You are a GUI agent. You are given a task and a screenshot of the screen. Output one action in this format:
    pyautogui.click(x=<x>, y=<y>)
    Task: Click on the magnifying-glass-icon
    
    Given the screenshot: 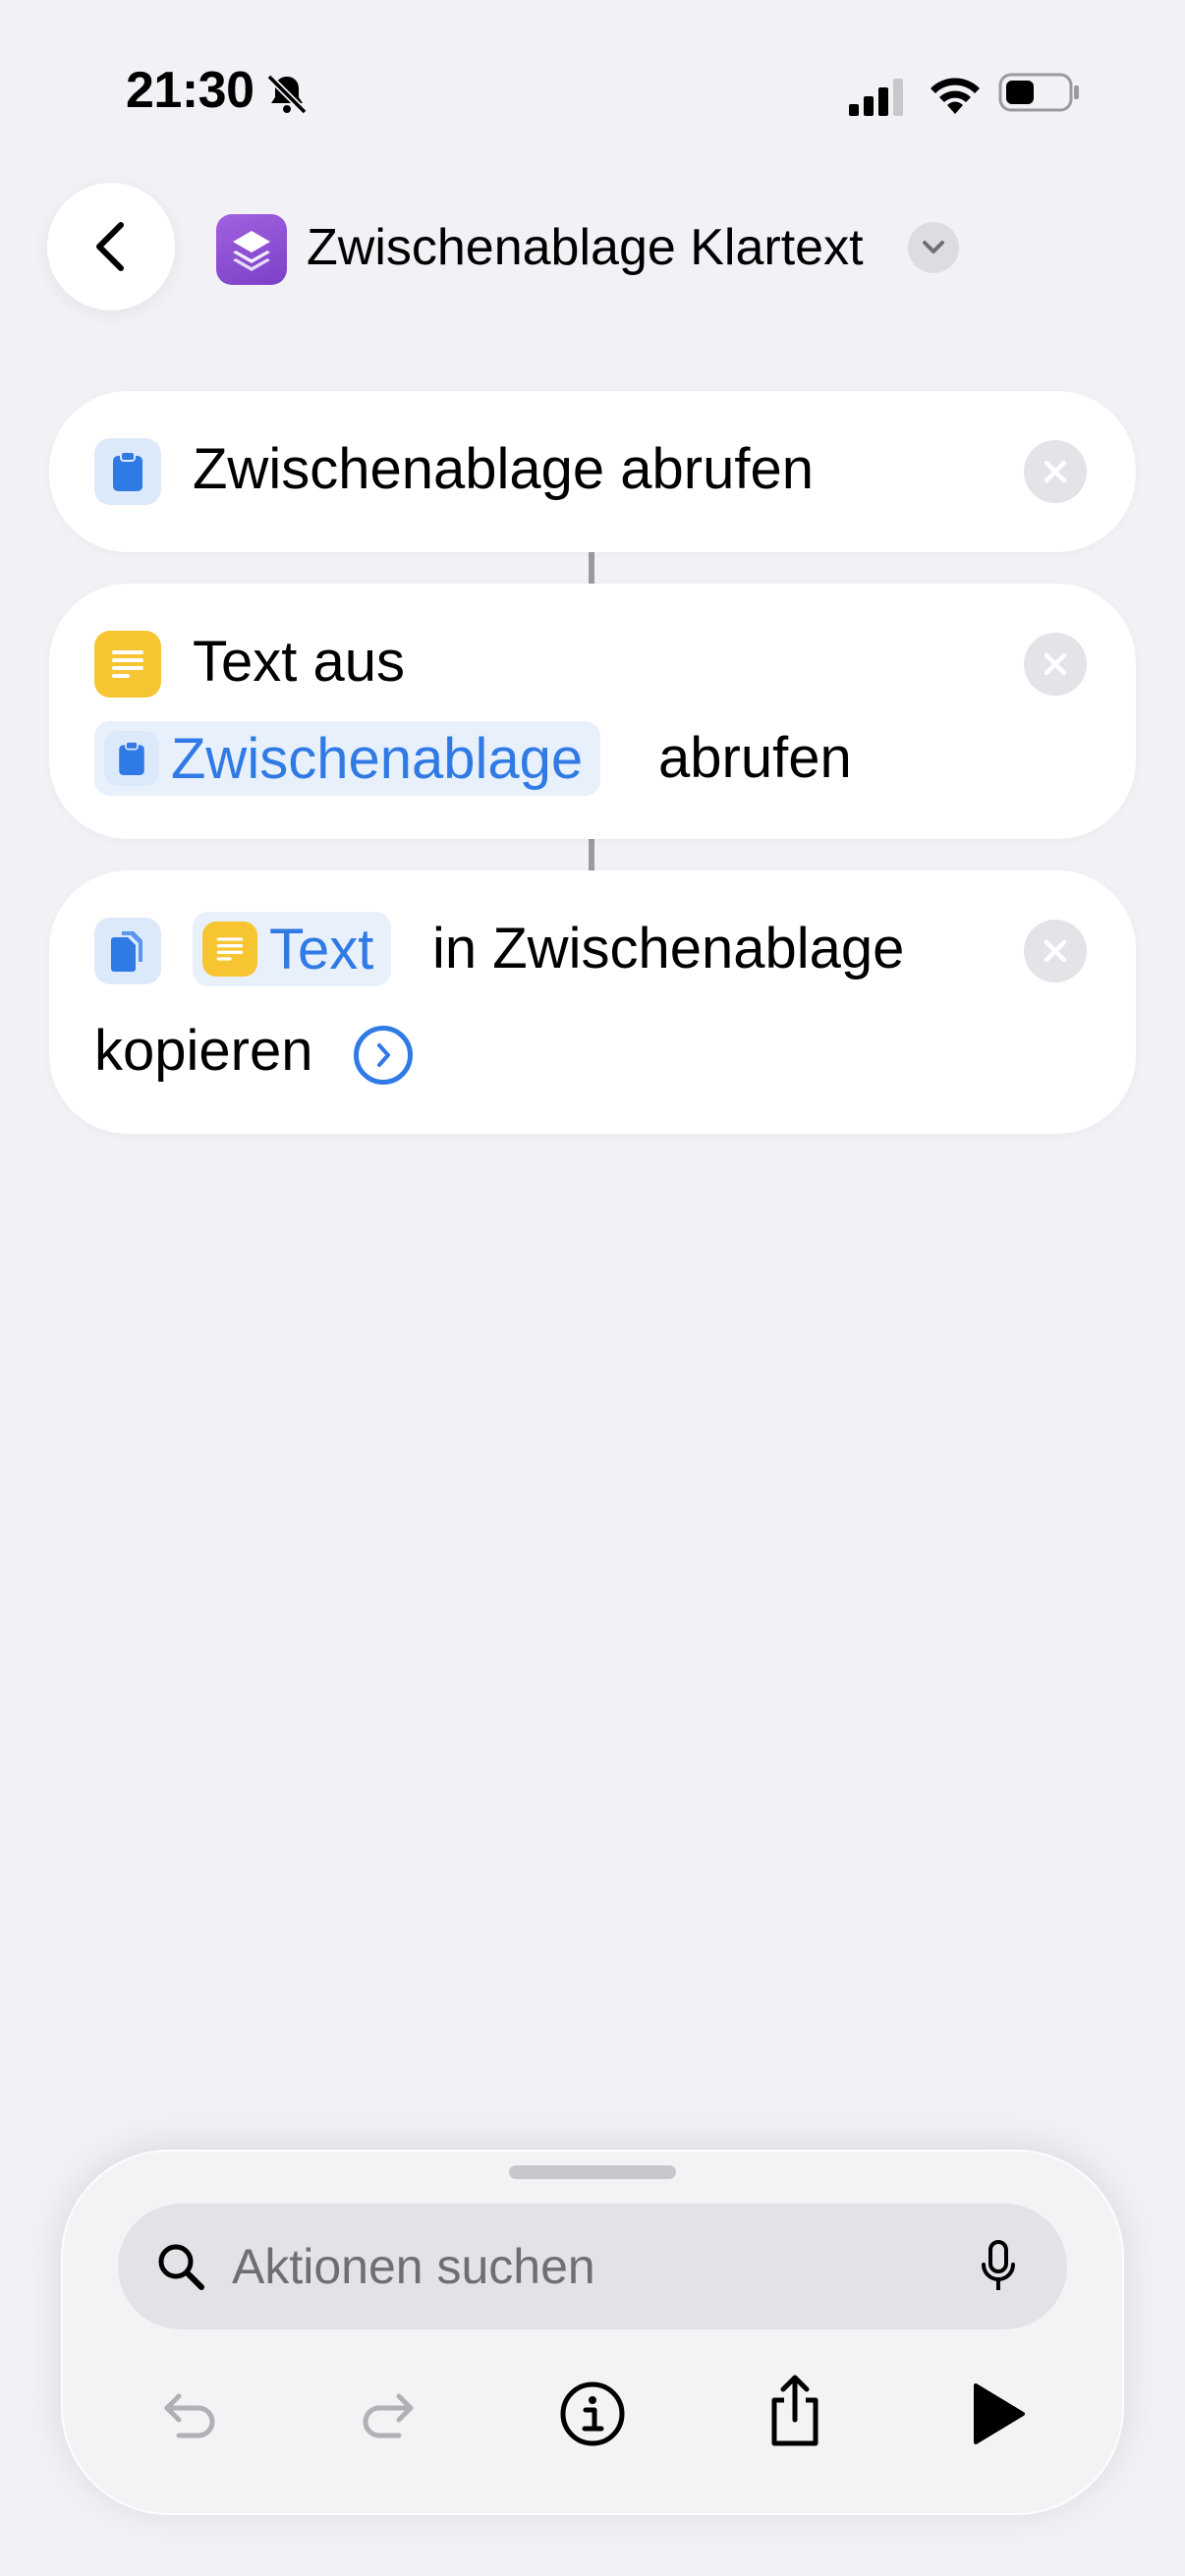 What is the action you would take?
    pyautogui.click(x=181, y=2267)
    